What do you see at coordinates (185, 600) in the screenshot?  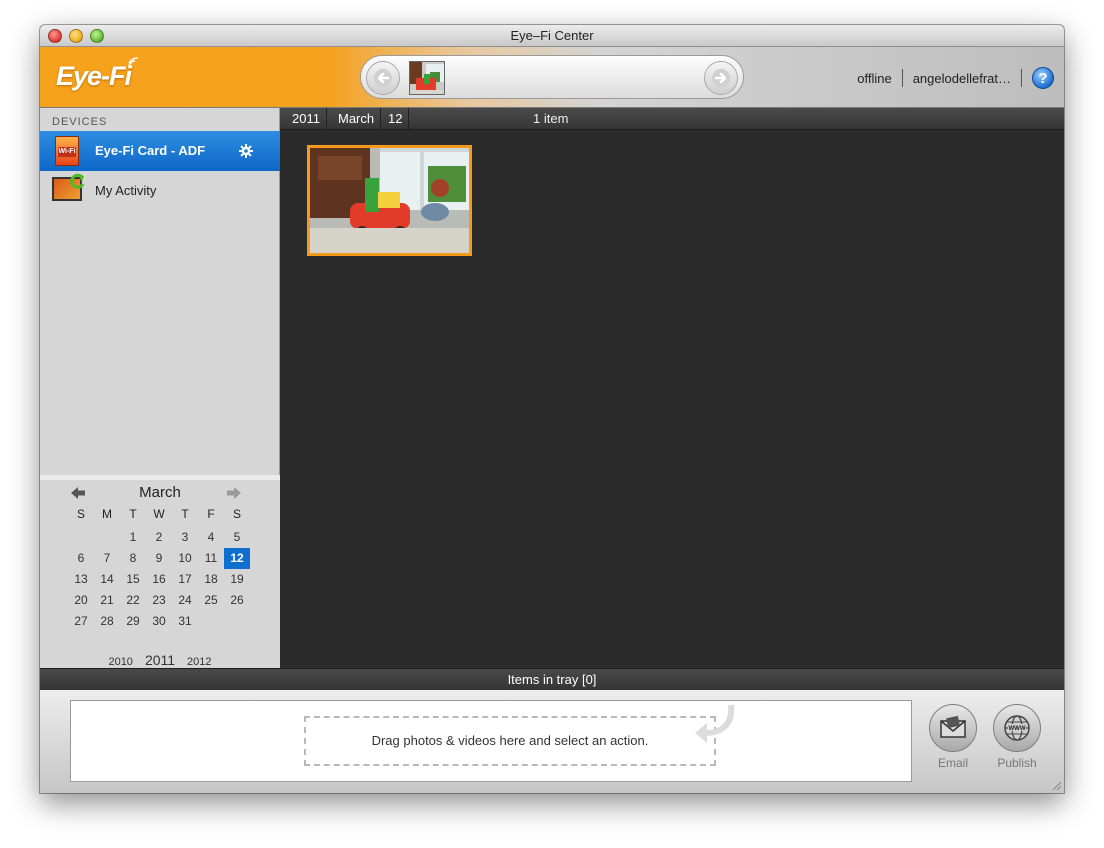 I see `calendar-day: 24` at bounding box center [185, 600].